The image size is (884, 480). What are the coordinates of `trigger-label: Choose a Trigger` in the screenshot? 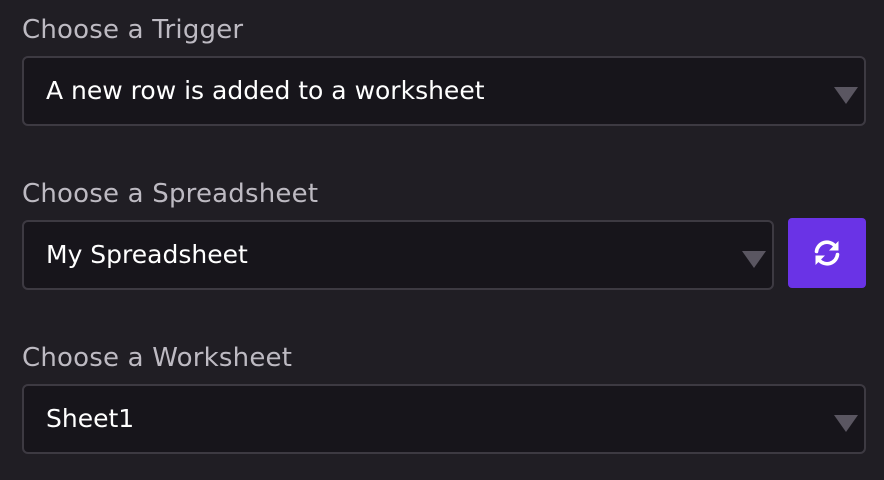 It's located at (133, 30).